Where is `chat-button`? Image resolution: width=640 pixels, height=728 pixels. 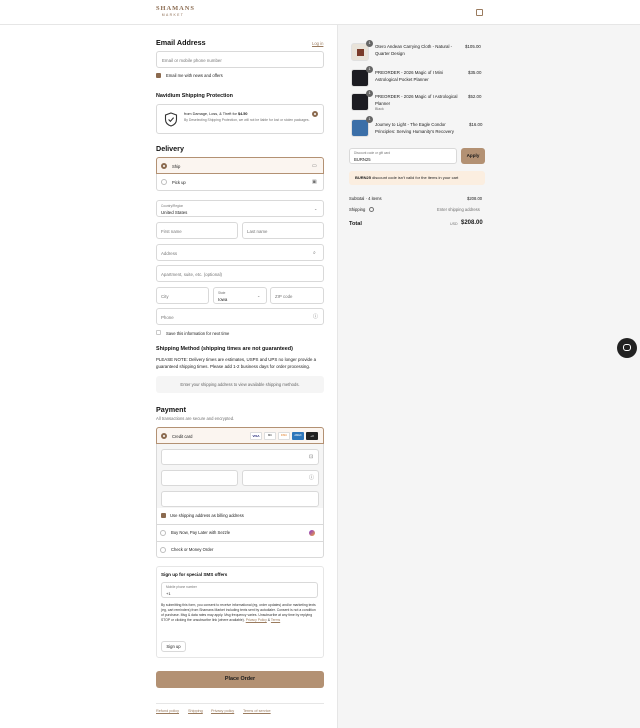 chat-button is located at coordinates (627, 348).